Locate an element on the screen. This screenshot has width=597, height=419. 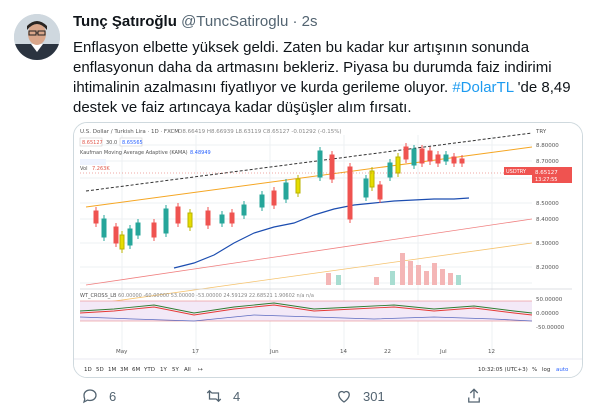
reply-icon is located at coordinates (90, 396).